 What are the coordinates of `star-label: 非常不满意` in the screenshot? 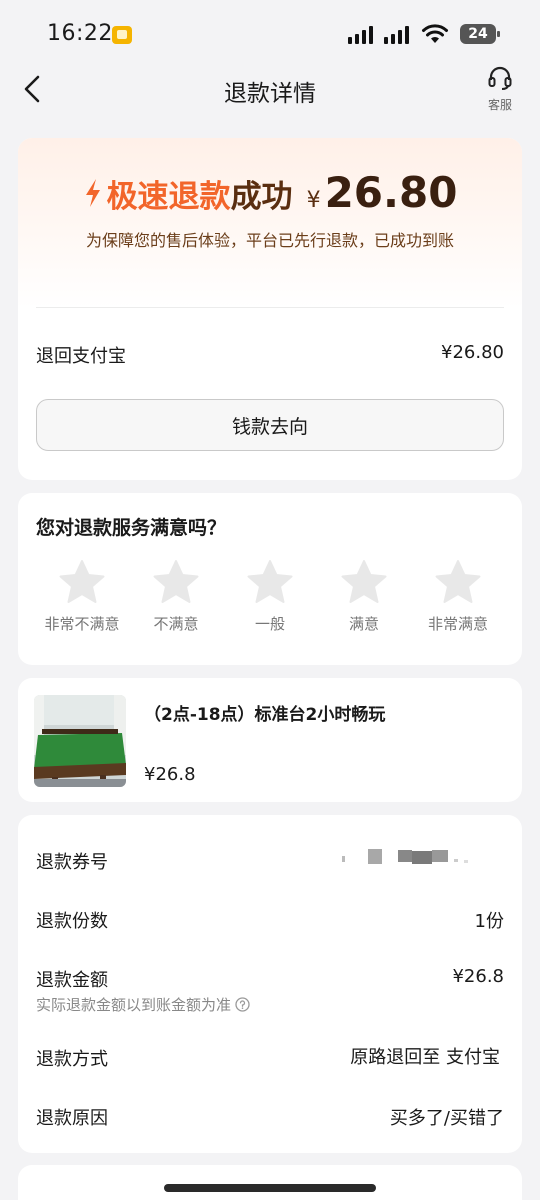 It's located at (82, 624).